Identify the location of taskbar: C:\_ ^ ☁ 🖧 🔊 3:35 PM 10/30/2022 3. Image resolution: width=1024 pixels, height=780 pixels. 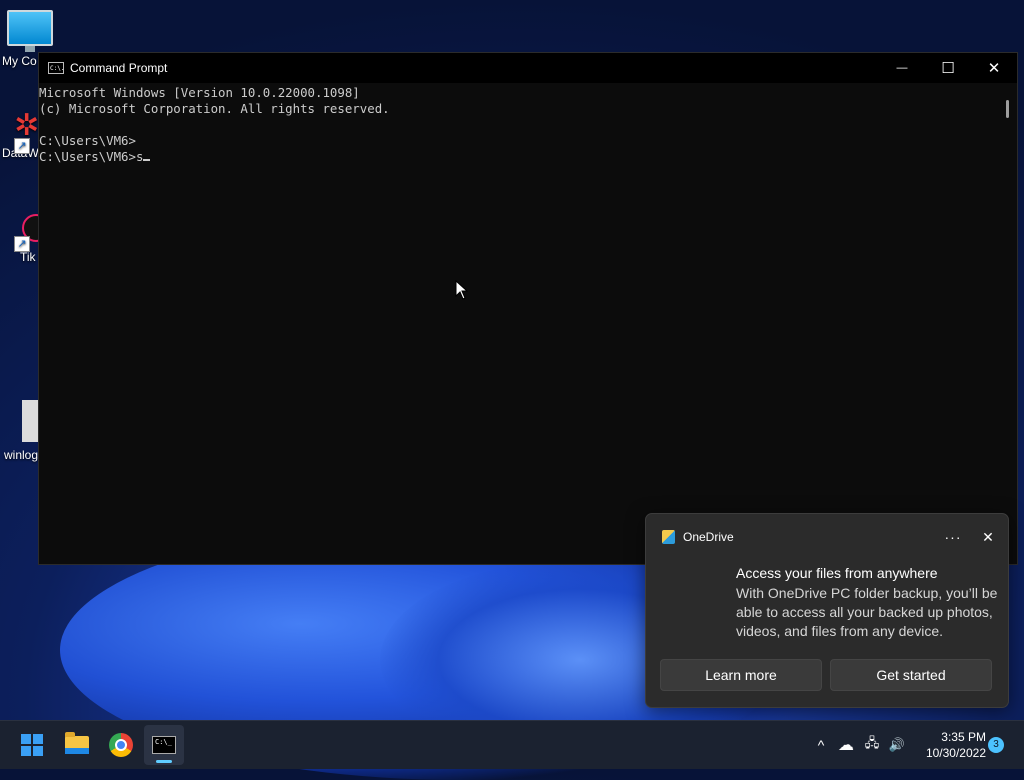
(512, 744).